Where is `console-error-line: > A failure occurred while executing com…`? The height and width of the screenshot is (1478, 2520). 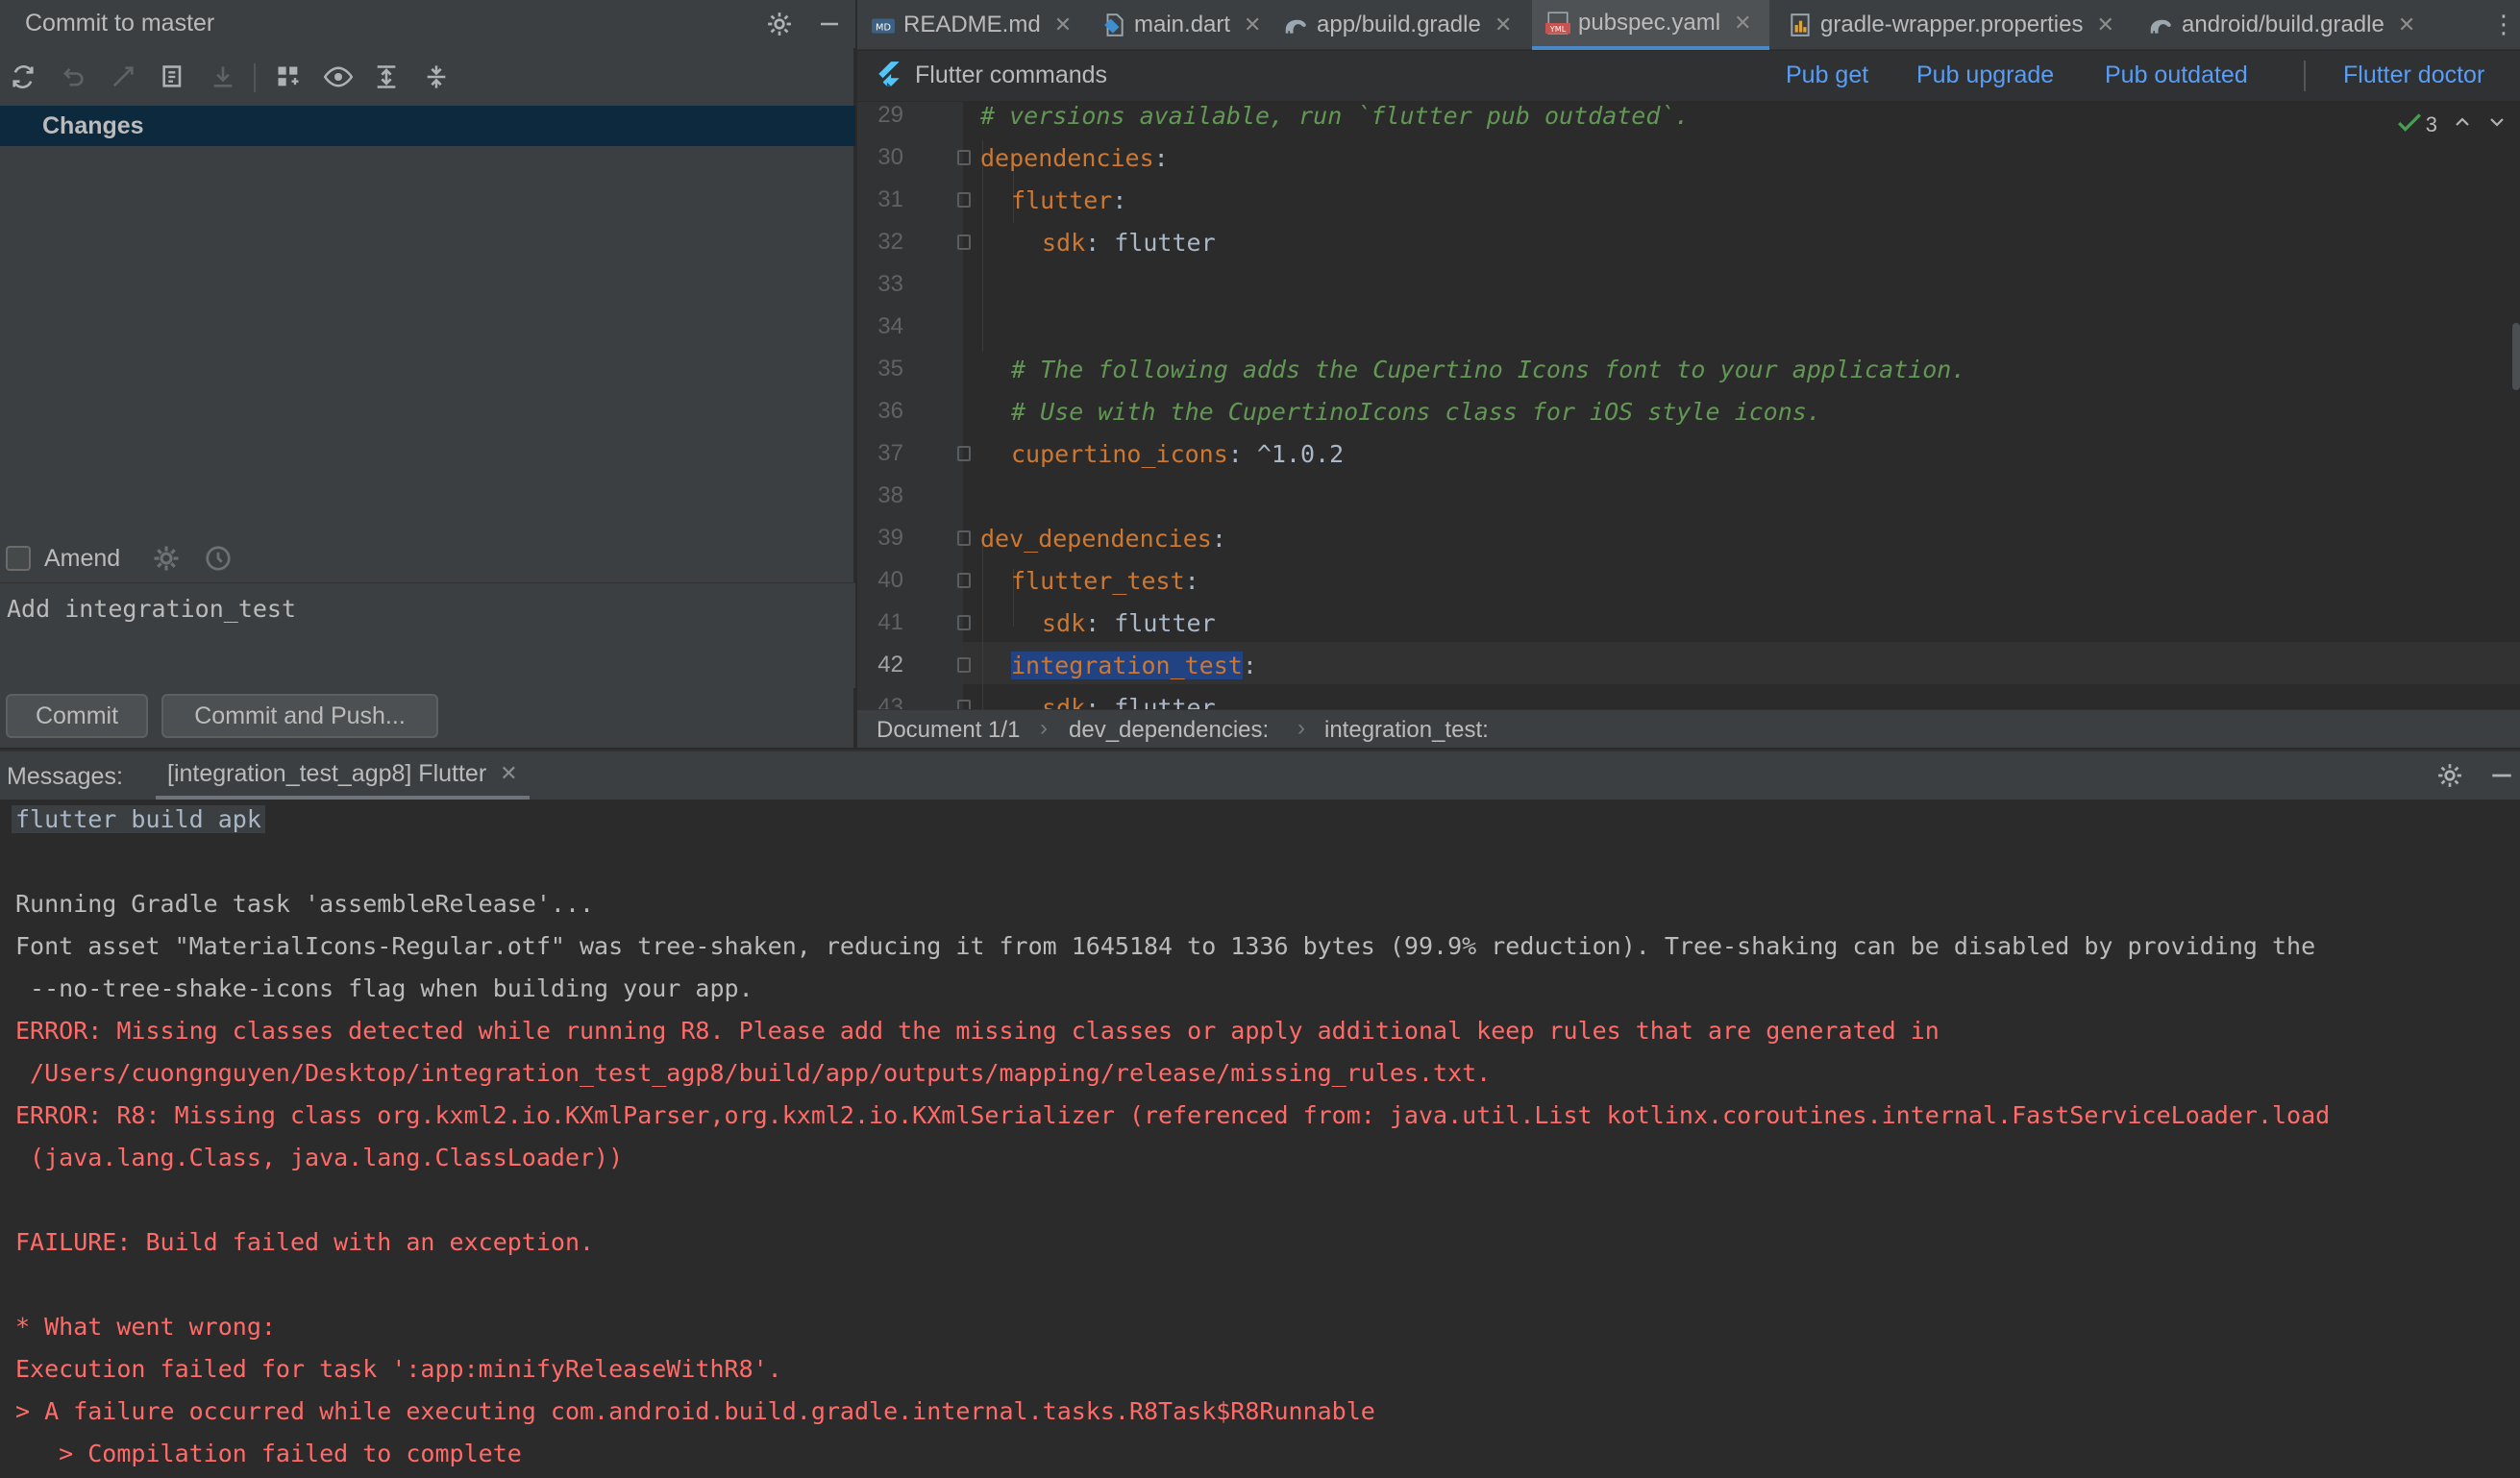
console-error-line: > A failure occurred while executing com… is located at coordinates (695, 1411).